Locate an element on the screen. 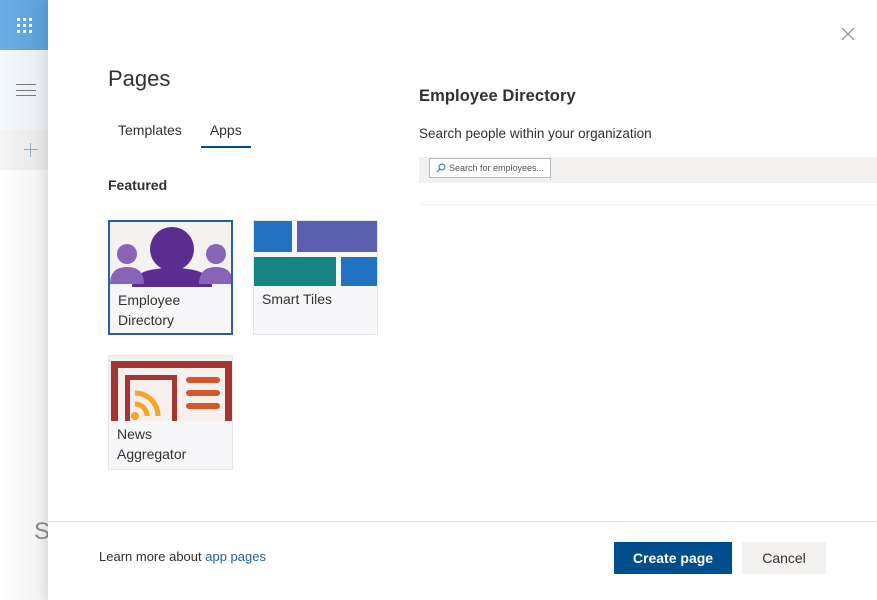 This screenshot has height=600, width=877. preview-divider is located at coordinates (648, 204).